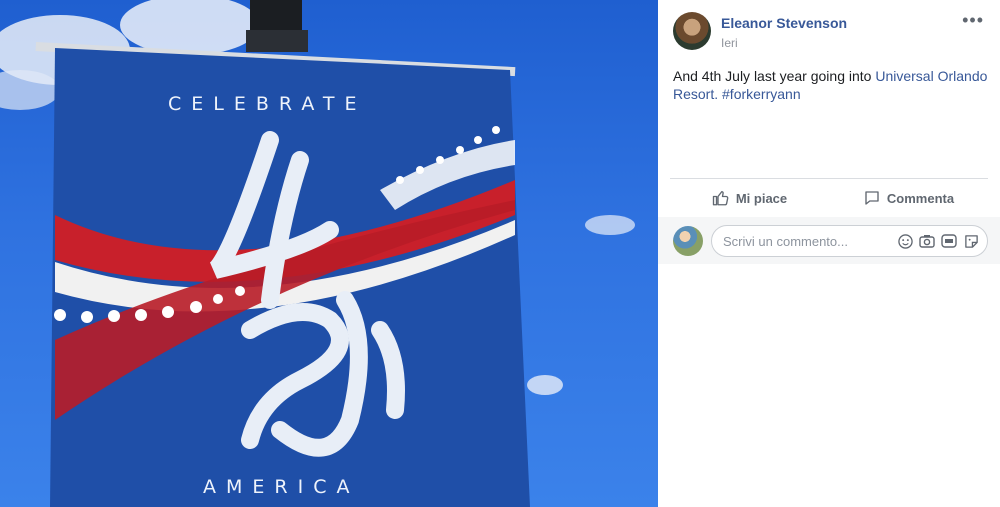 This screenshot has width=1000, height=507. What do you see at coordinates (784, 43) in the screenshot?
I see `post-timestamp: Ieri` at bounding box center [784, 43].